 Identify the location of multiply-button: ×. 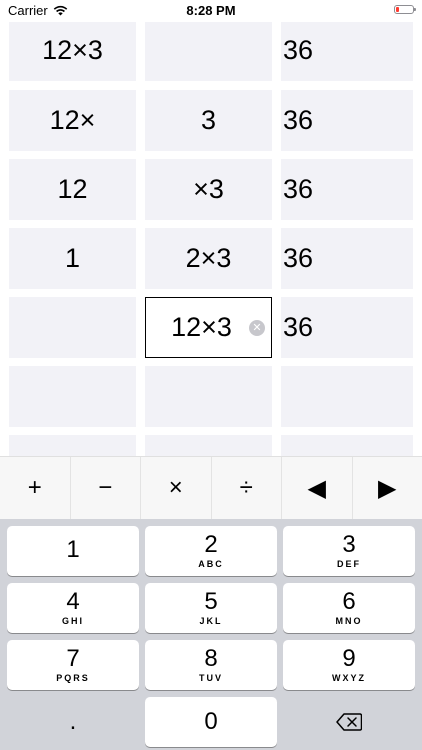
(176, 488).